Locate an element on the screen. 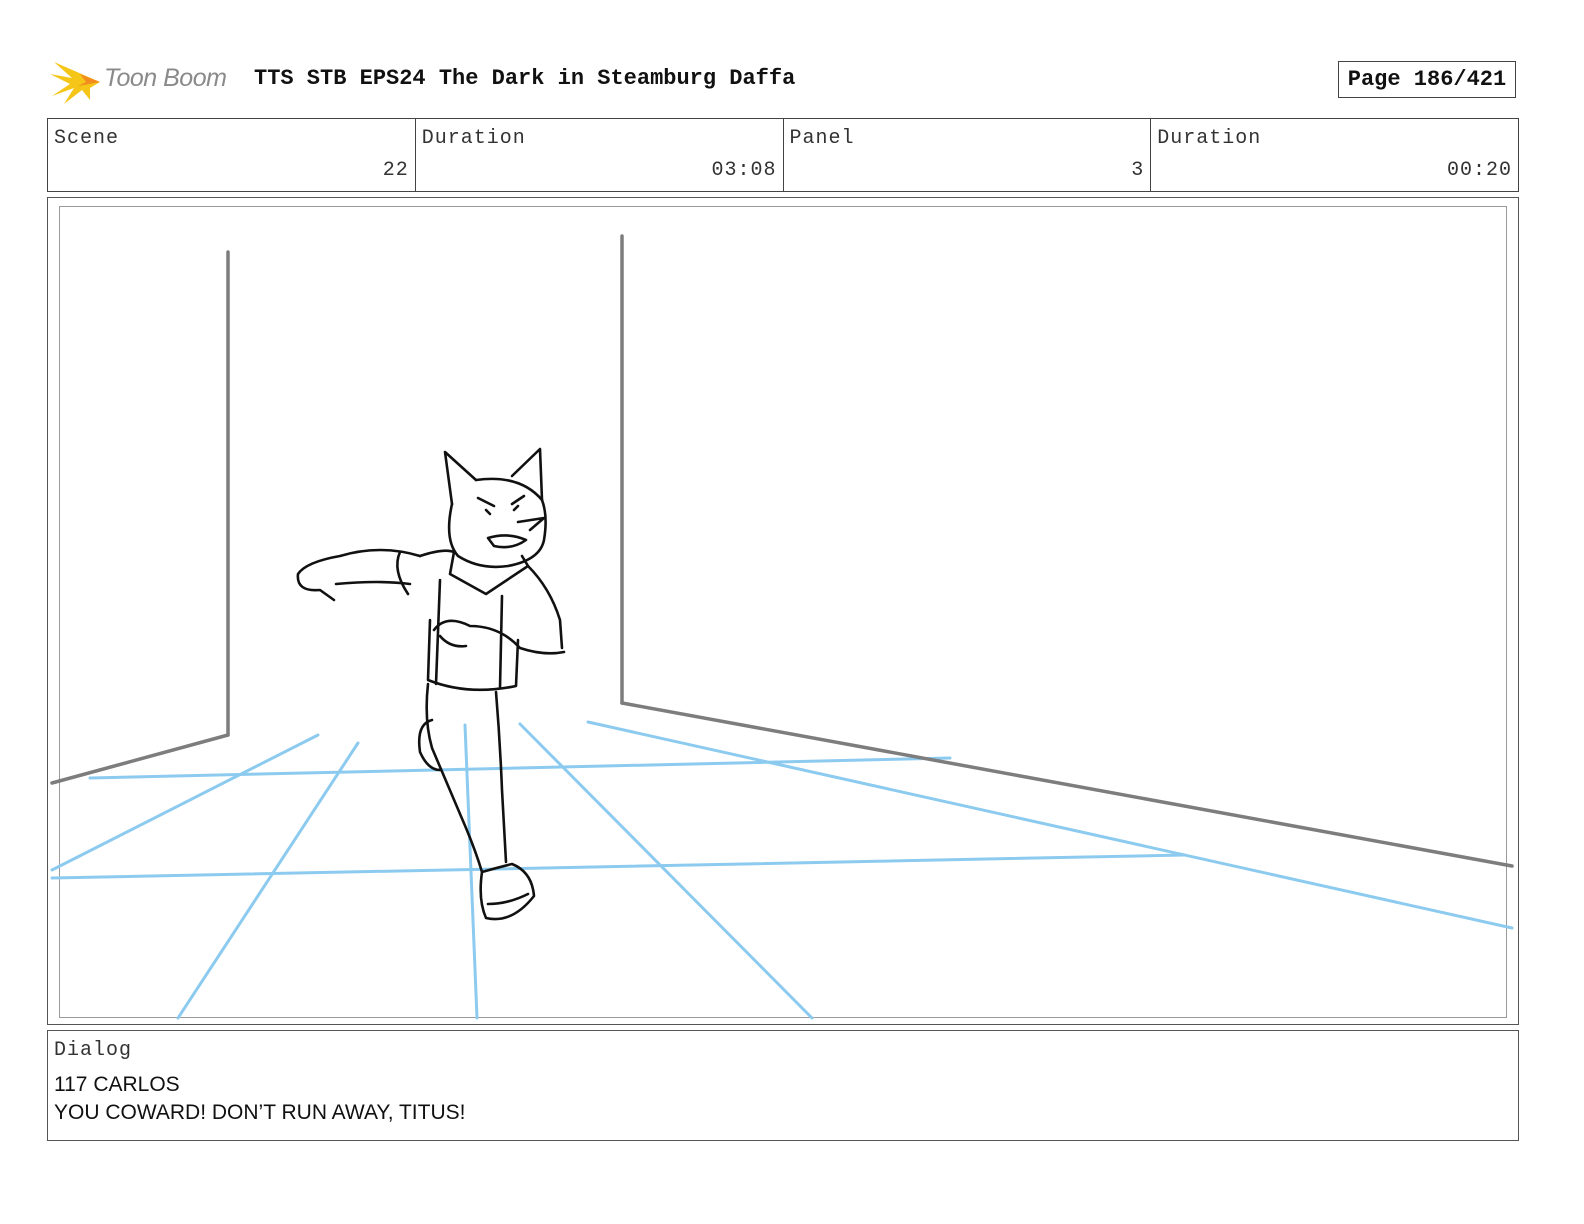 The image size is (1584, 1224). dialog-text-line: YOU COWARD! DON’T RUN AWAY, TITUS! is located at coordinates (260, 1112).